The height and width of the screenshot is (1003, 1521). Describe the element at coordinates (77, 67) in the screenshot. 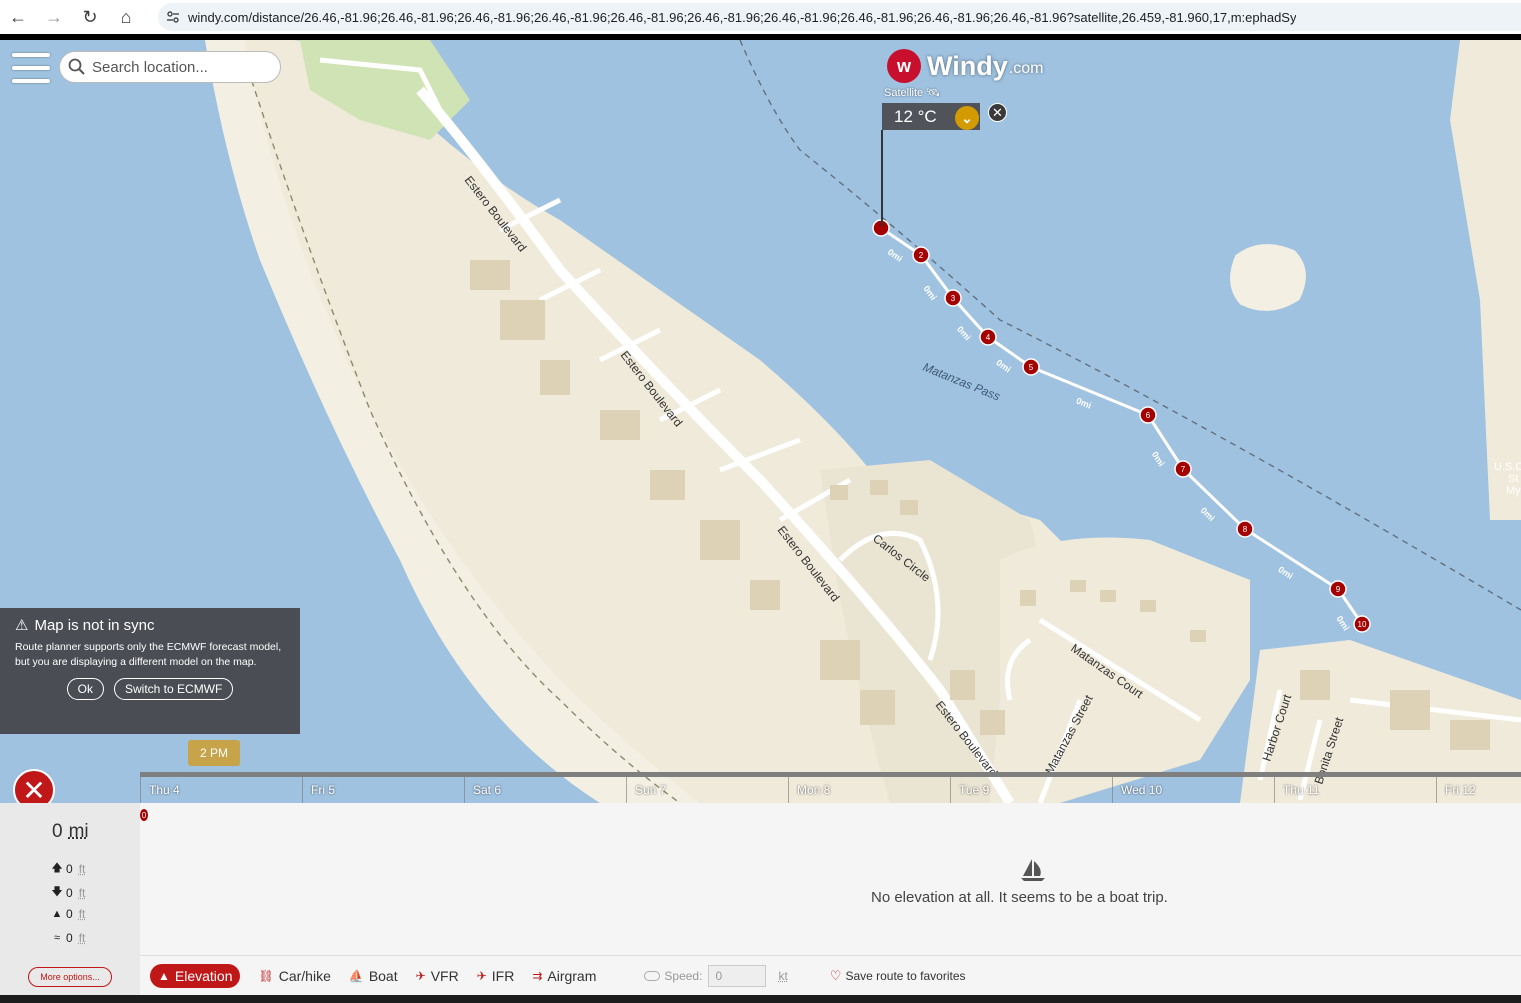

I see `search-icon` at that location.